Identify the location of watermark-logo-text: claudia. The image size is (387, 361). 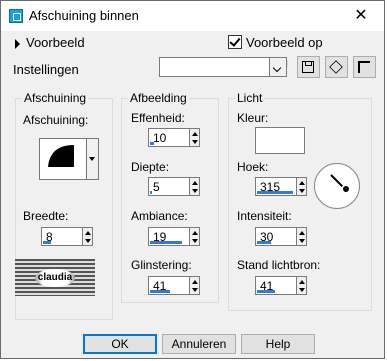
(55, 278).